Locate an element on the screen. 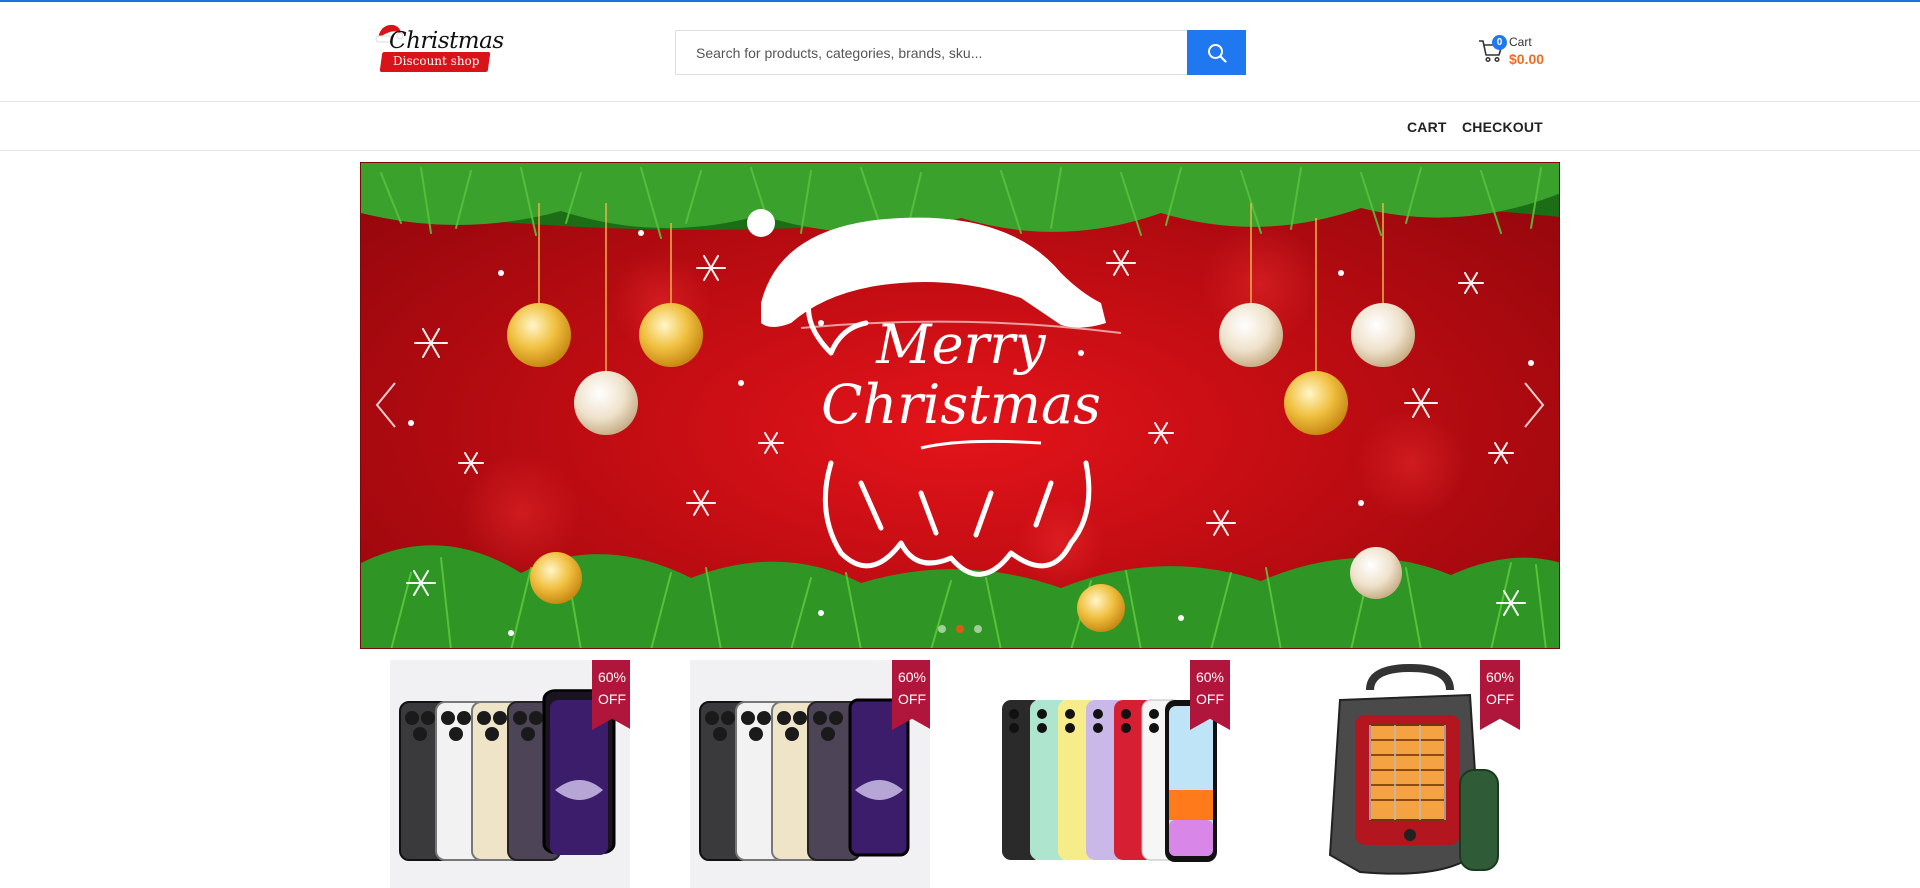  slider-next-button is located at coordinates (1534, 405).